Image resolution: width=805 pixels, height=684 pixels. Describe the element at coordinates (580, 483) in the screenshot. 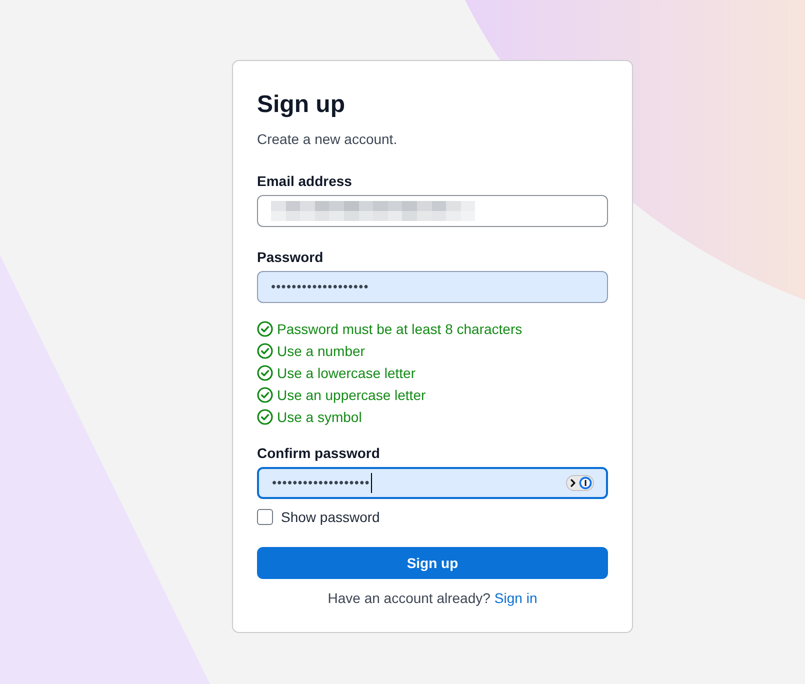

I see `keyhole-pill-icon` at that location.